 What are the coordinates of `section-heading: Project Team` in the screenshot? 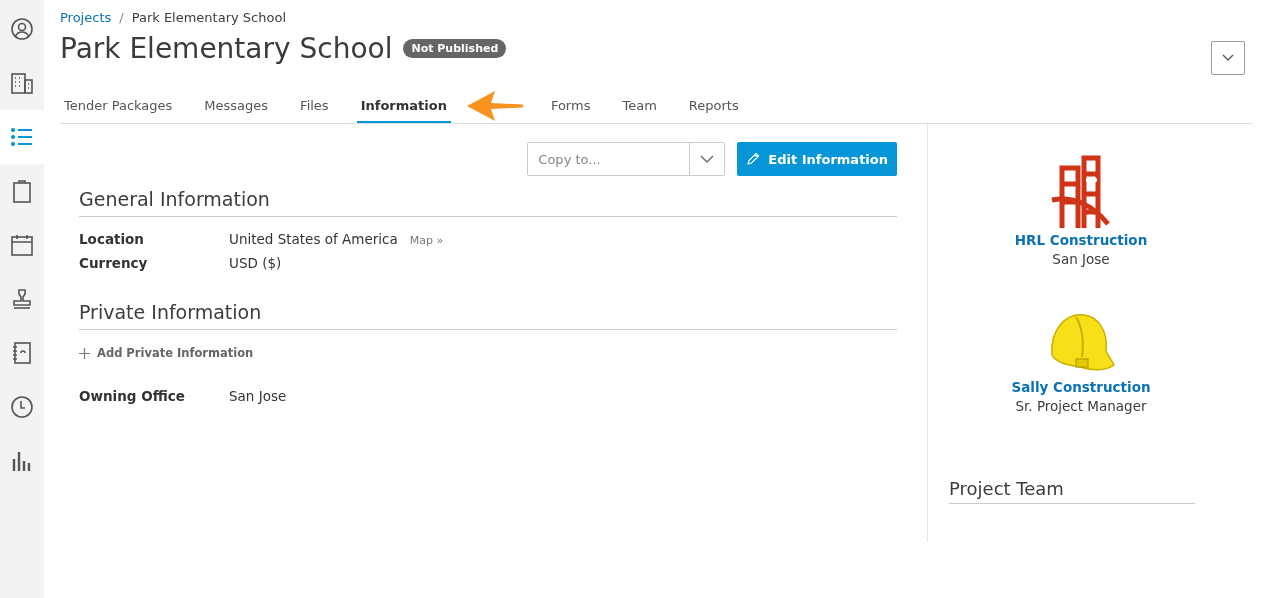 It's located at (1072, 491).